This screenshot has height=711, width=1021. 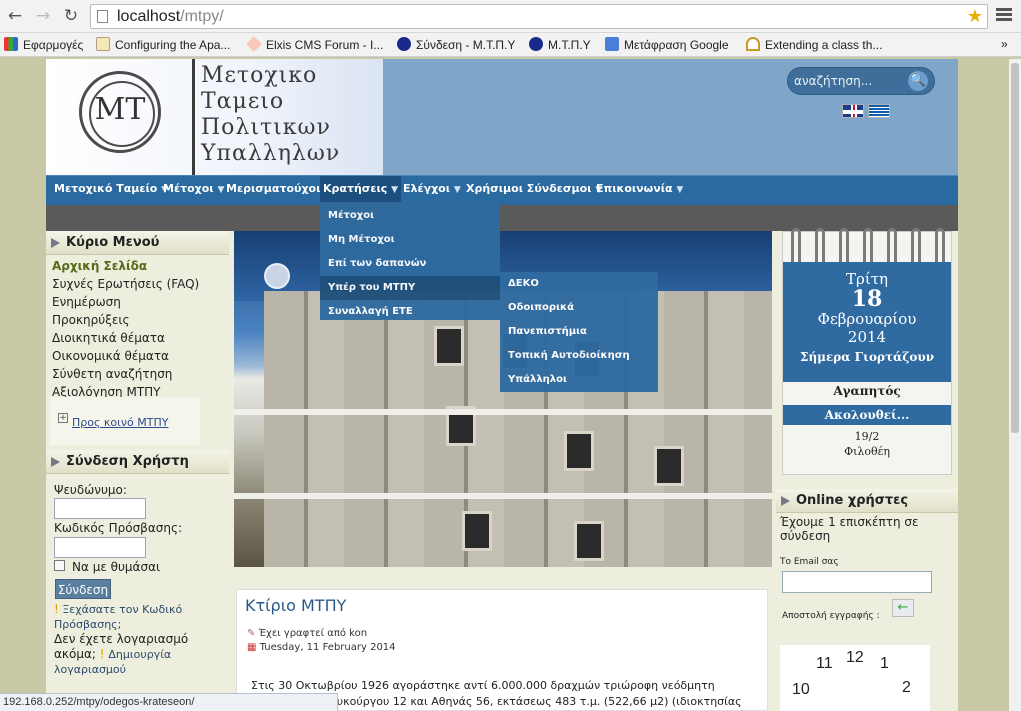 I want to click on back-icon: ←, so click(x=15, y=16).